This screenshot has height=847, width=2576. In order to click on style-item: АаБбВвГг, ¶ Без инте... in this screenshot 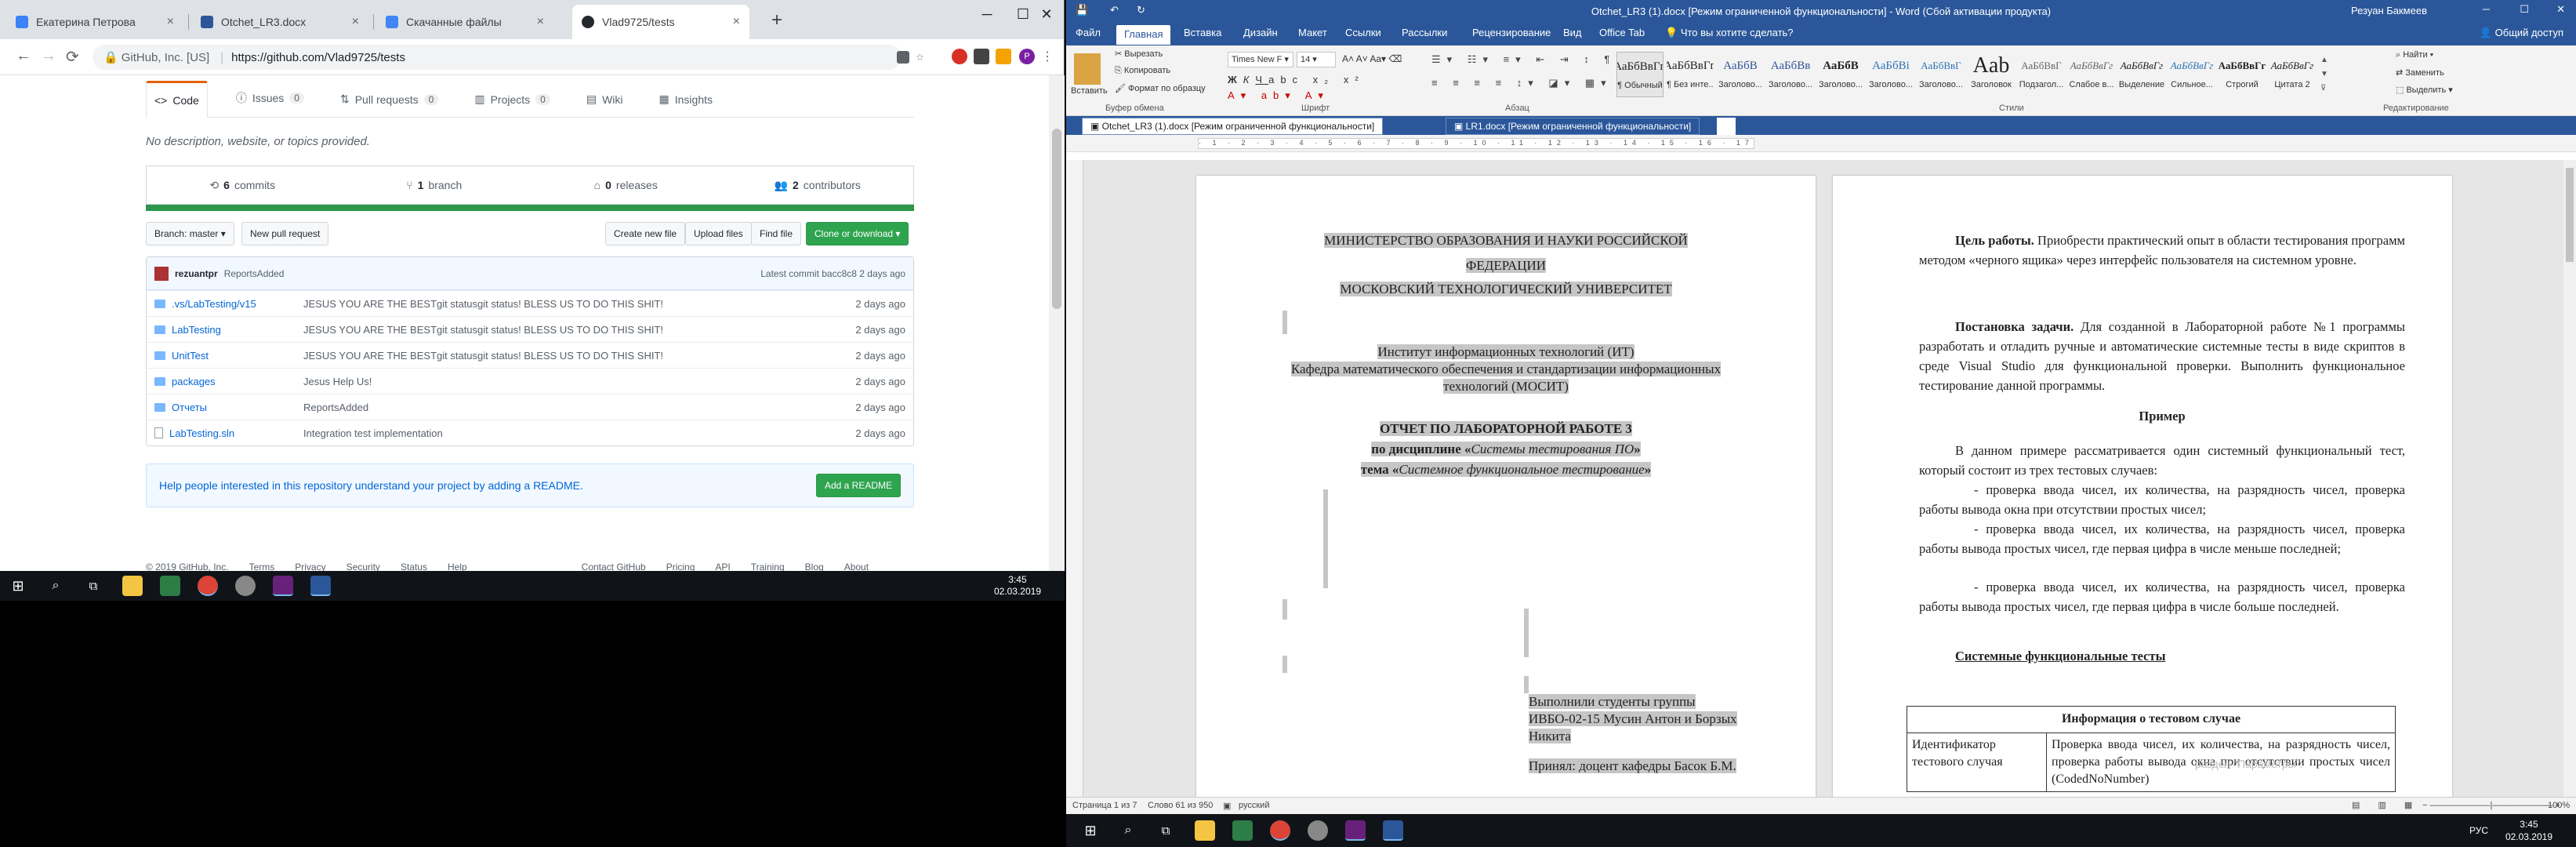, I will do `click(1690, 74)`.